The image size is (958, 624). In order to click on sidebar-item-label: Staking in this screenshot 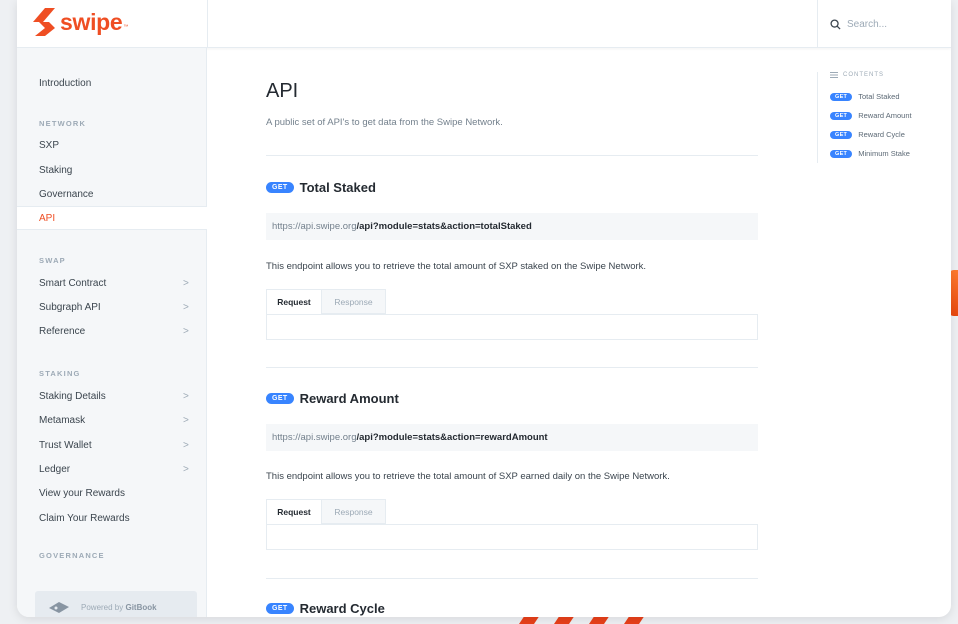, I will do `click(56, 170)`.